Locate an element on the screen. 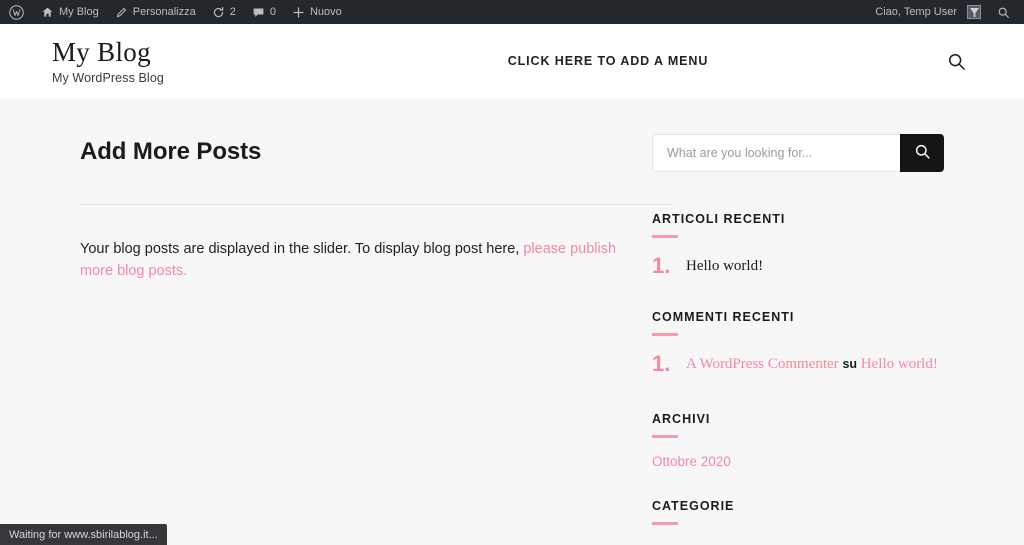  admin-bar-my-account: Ciao, Temp User is located at coordinates (928, 12).